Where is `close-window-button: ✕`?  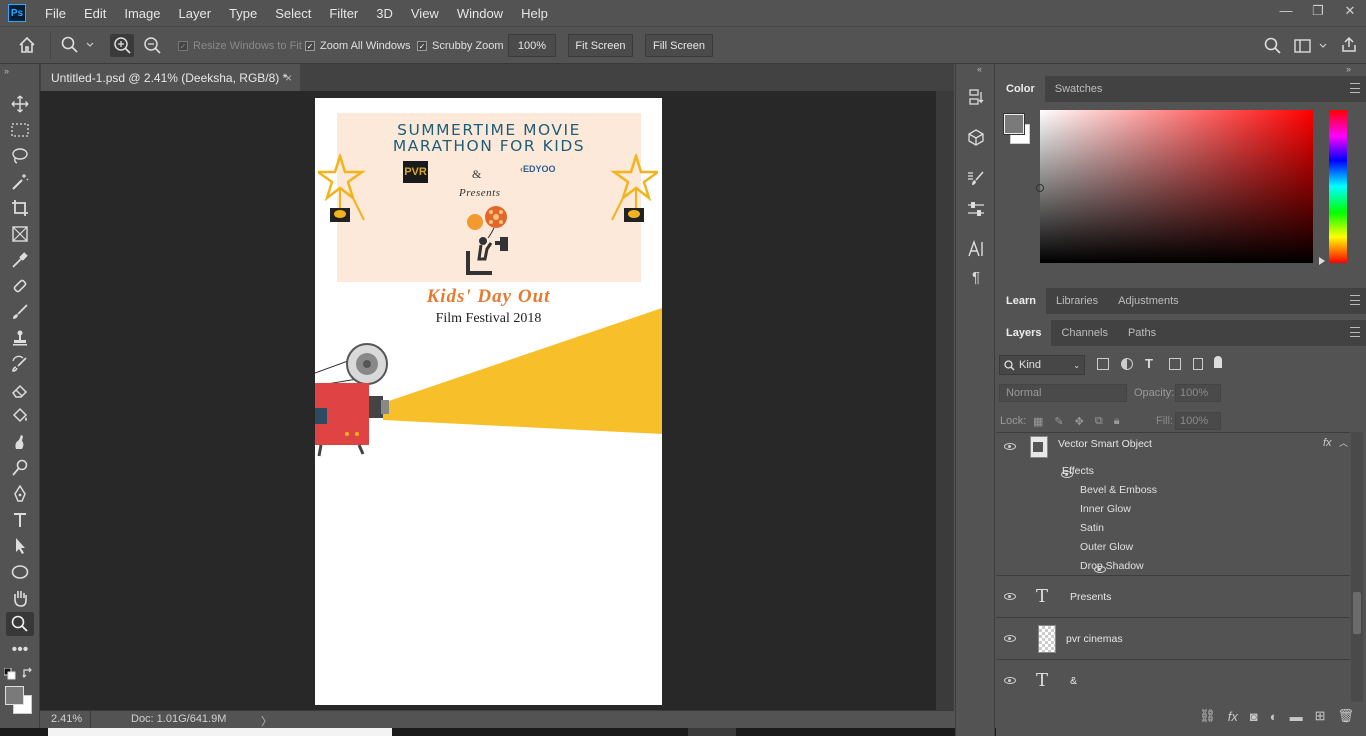
close-window-button: ✕ is located at coordinates (1350, 11).